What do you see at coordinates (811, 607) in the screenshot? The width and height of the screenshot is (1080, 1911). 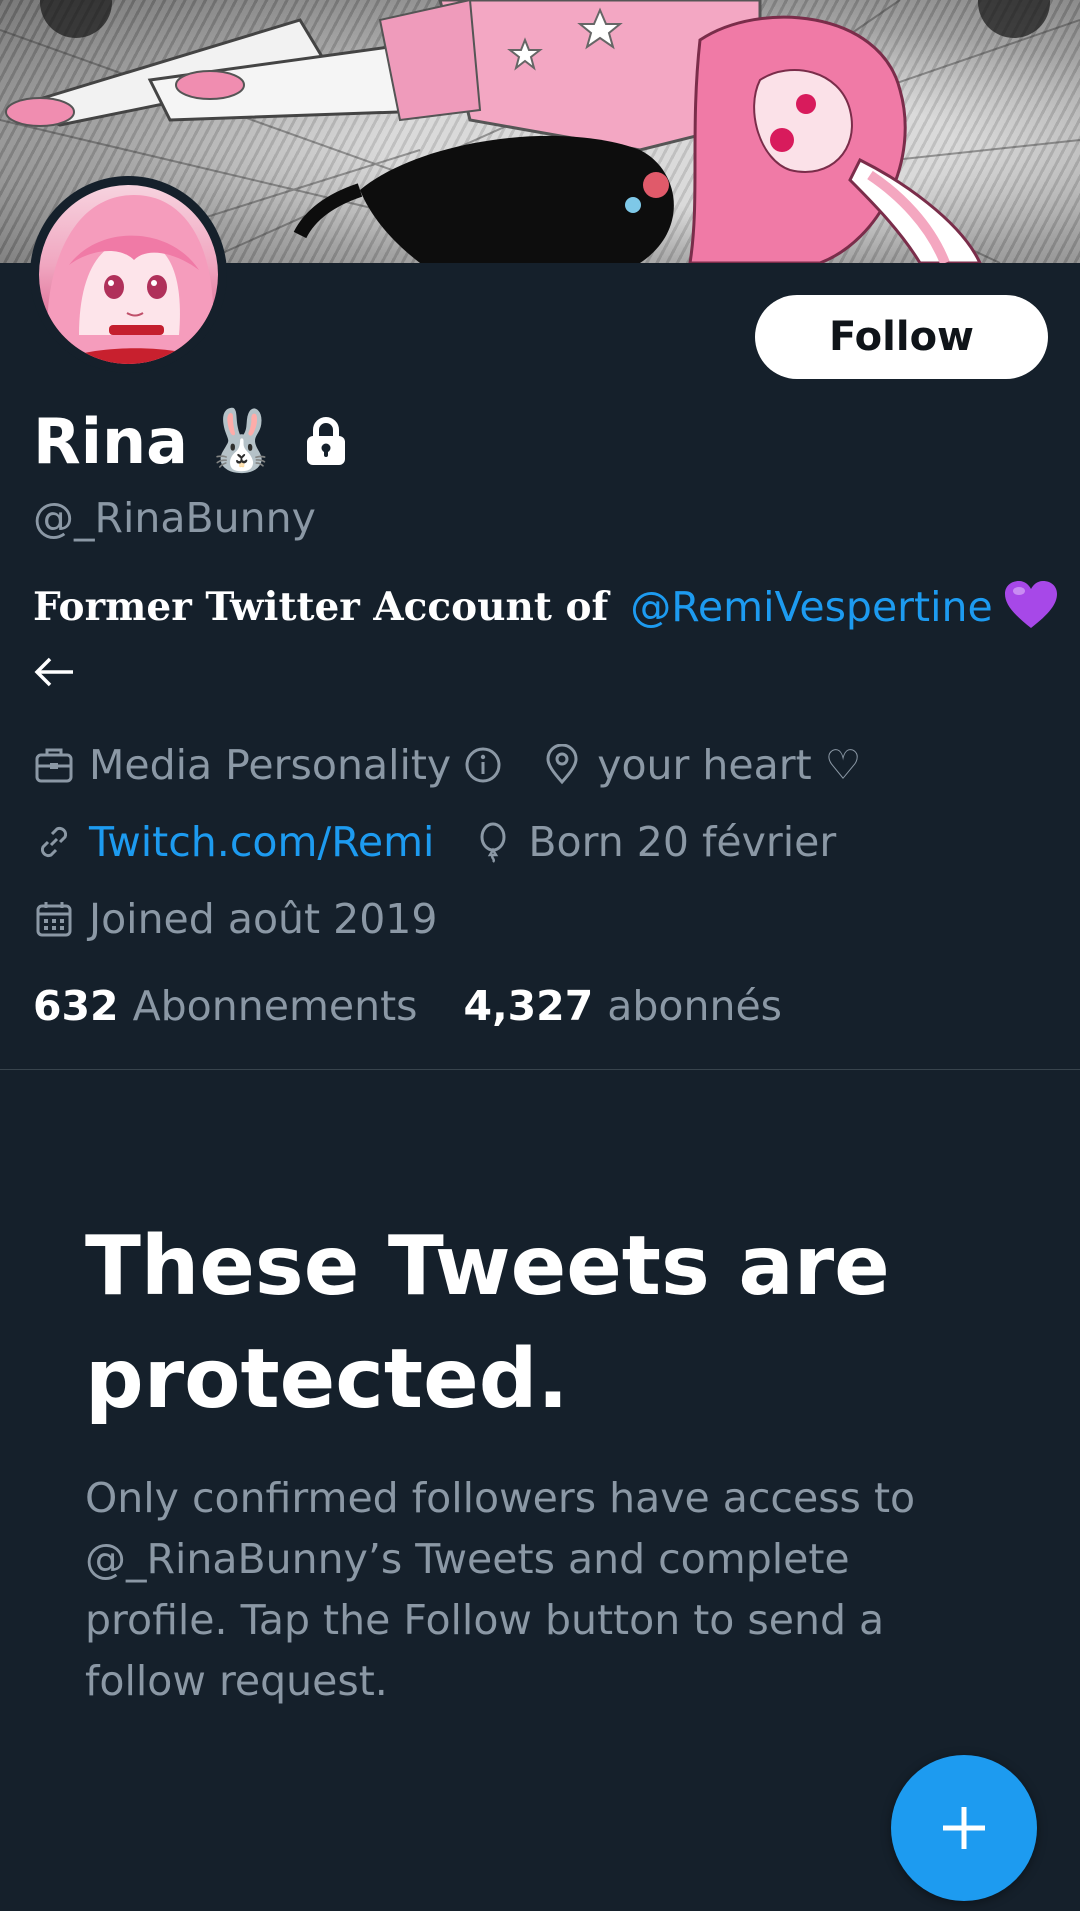 I see `bio-mention-link: @RemiVespertine` at bounding box center [811, 607].